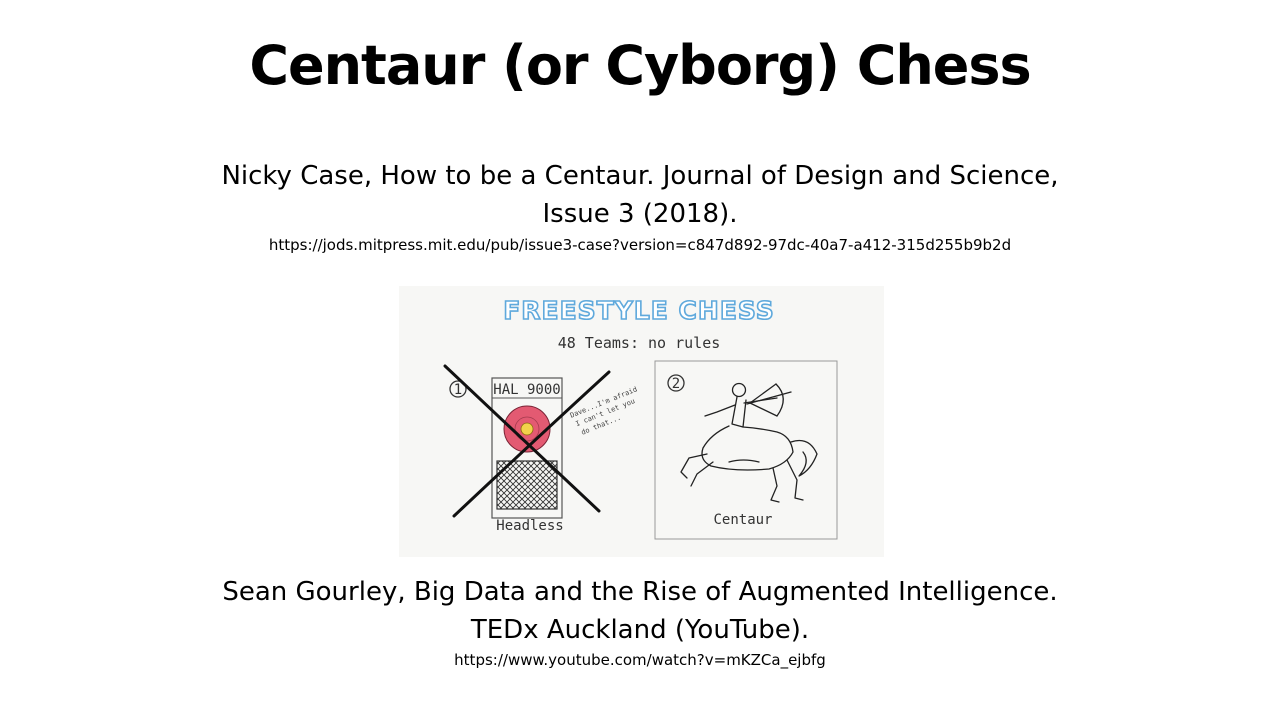  What do you see at coordinates (640, 65) in the screenshot?
I see `slide-title: Centaur (or Cyborg) Chess` at bounding box center [640, 65].